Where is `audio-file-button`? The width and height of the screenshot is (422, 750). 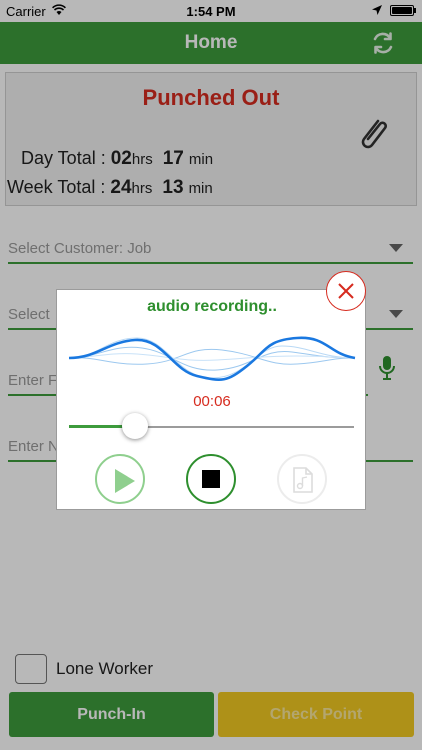
audio-file-button is located at coordinates (302, 479).